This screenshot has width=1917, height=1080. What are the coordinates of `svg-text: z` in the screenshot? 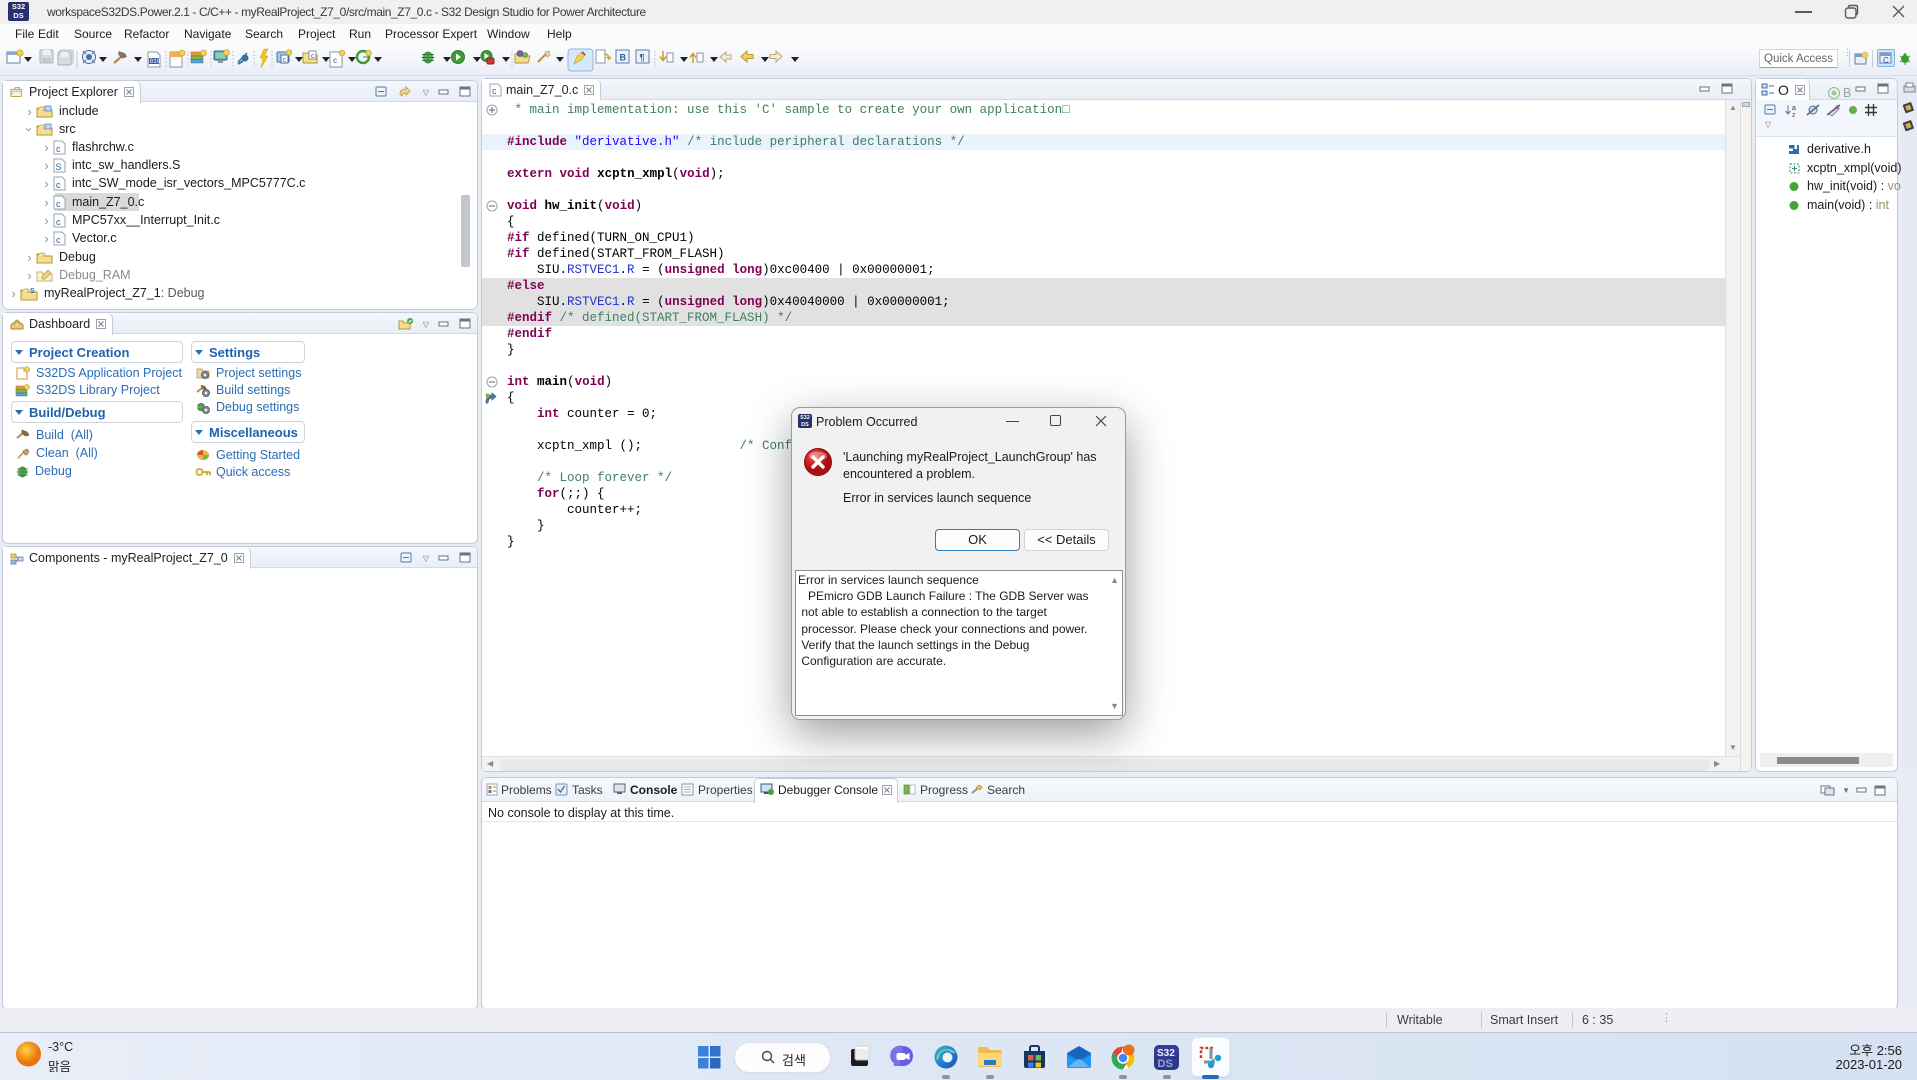 It's located at (1794, 115).